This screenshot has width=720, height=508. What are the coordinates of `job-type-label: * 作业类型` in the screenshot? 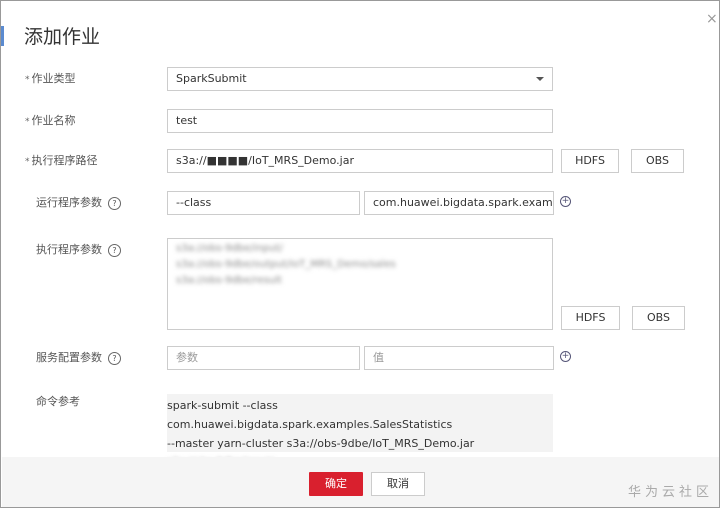 It's located at (50, 79).